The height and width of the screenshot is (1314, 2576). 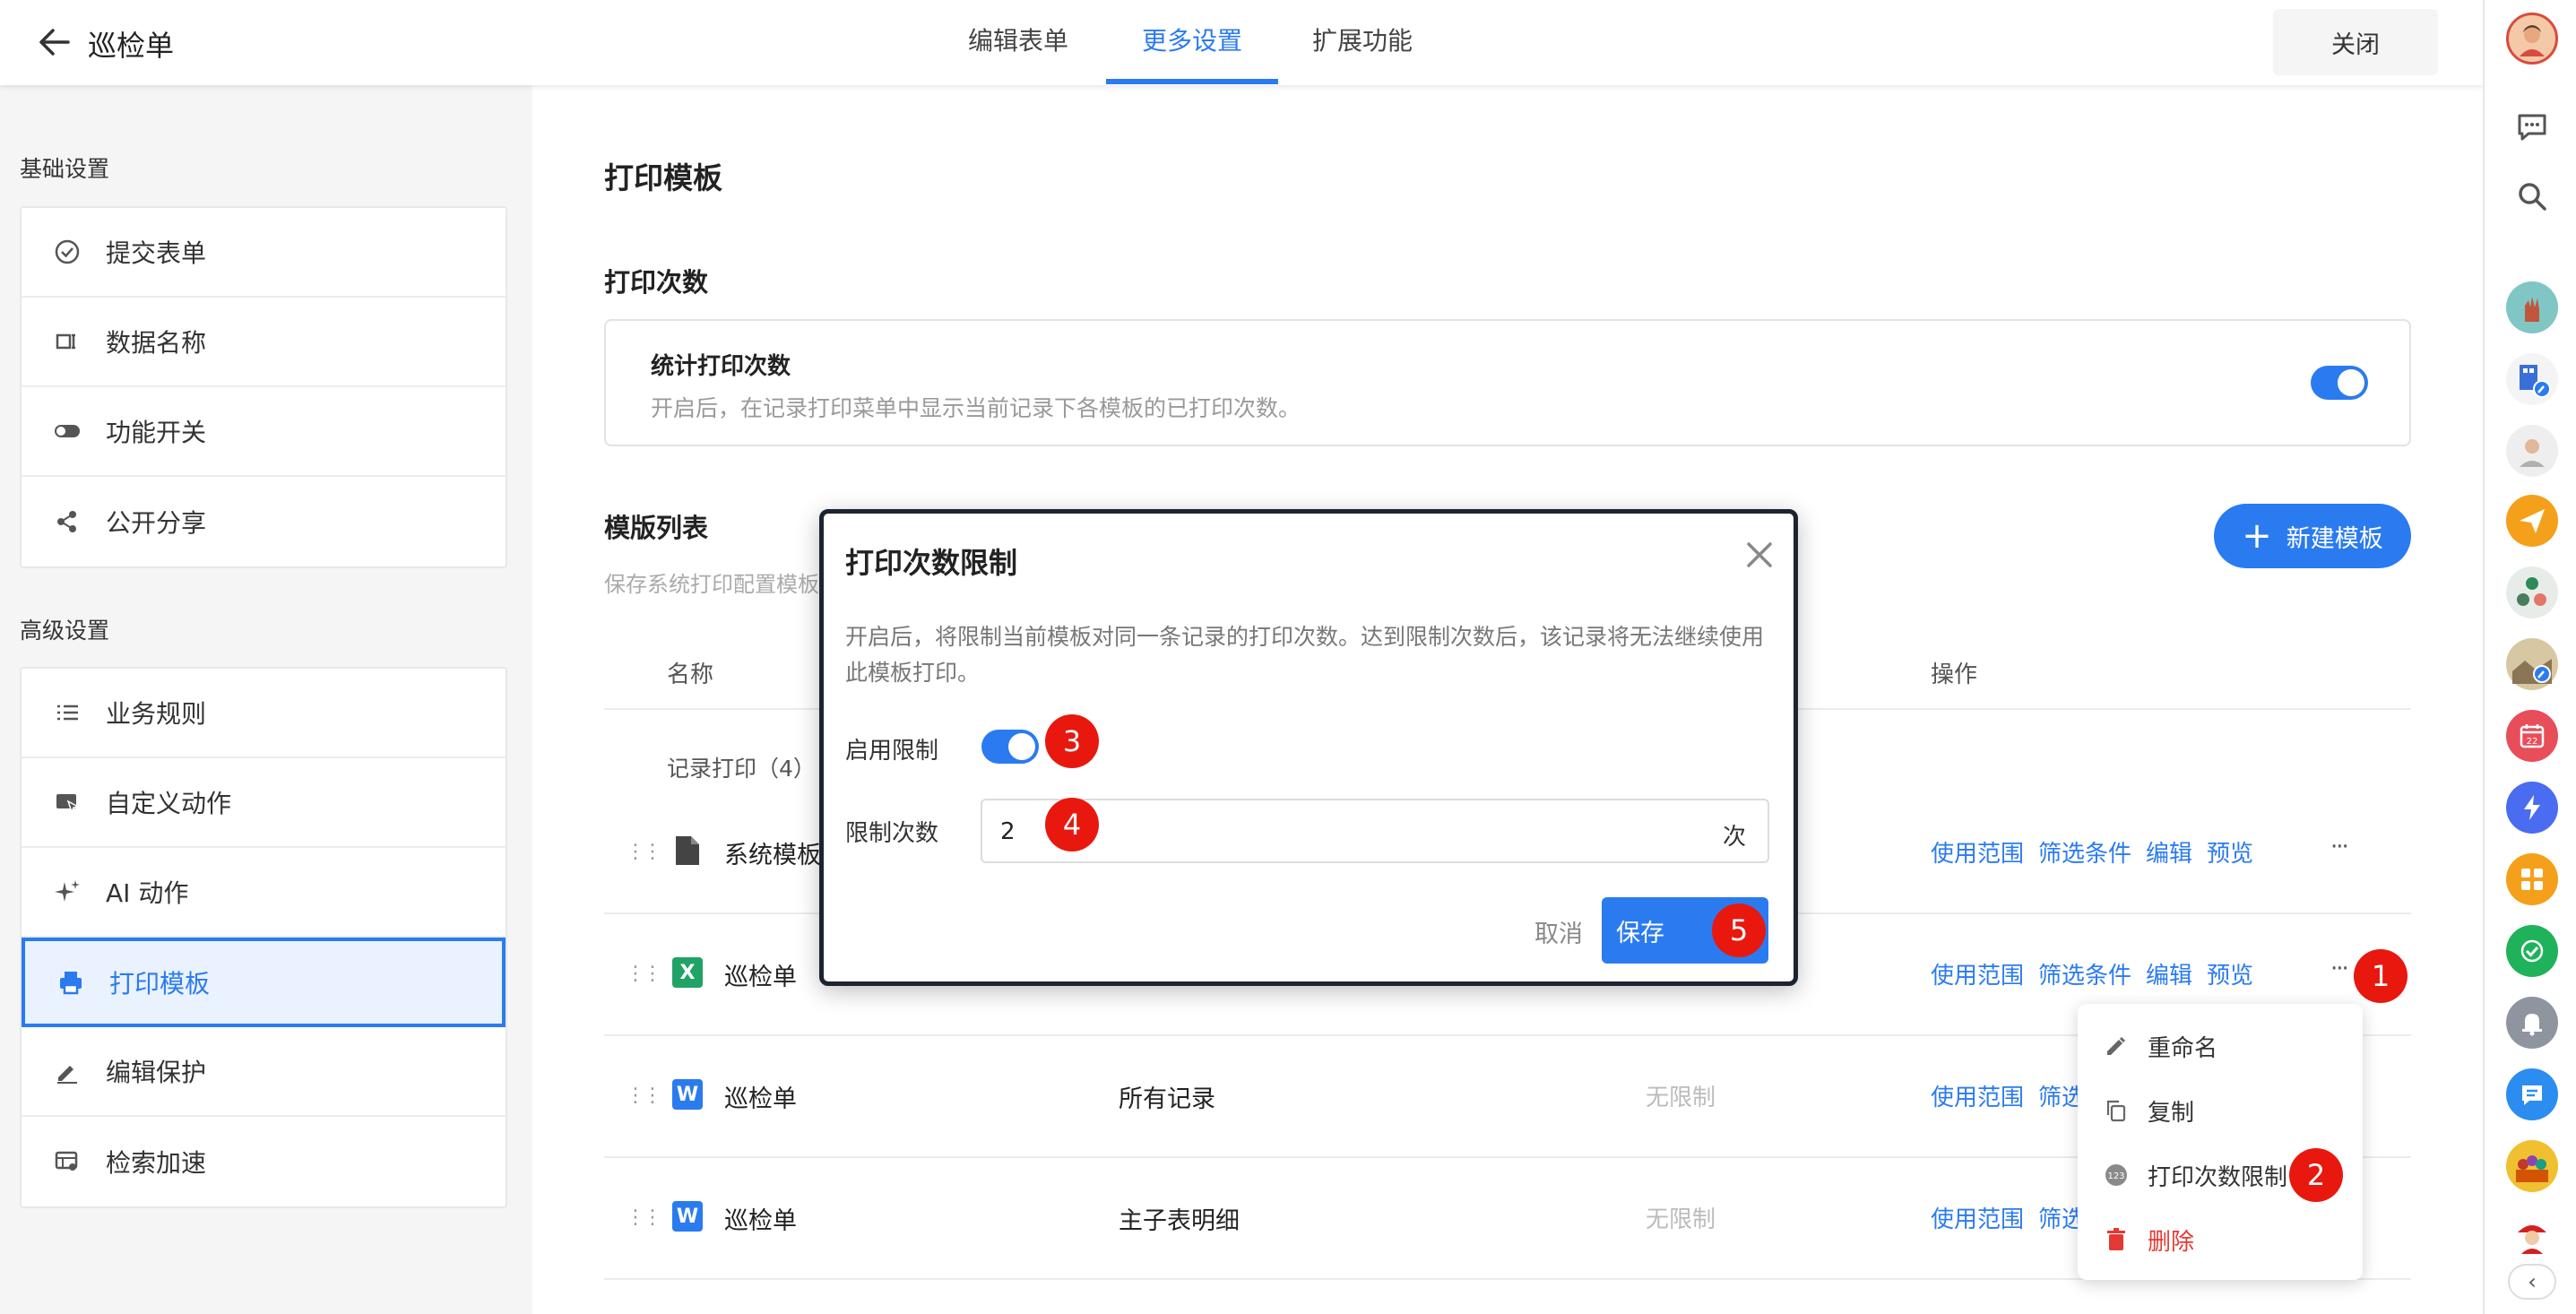 What do you see at coordinates (156, 432) in the screenshot?
I see `sidebar-item-label: 功能开关` at bounding box center [156, 432].